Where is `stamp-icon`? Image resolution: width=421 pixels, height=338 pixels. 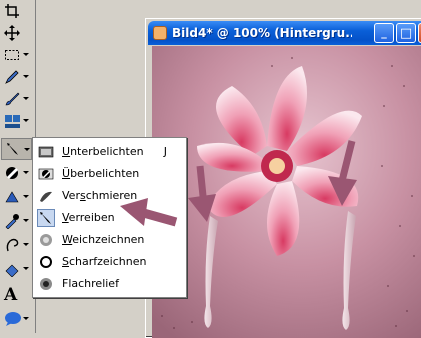
stamp-icon is located at coordinates (12, 121).